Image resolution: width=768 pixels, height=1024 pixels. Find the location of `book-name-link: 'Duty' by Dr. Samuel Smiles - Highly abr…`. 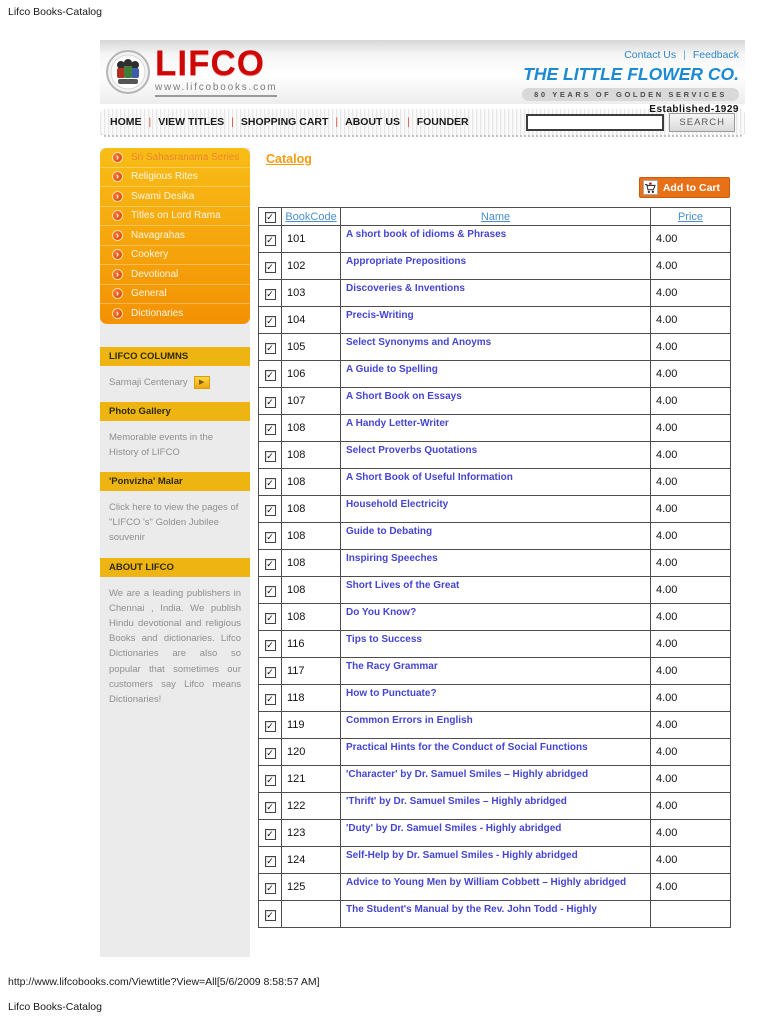

book-name-link: 'Duty' by Dr. Samuel Smiles - Highly abr… is located at coordinates (495, 833).